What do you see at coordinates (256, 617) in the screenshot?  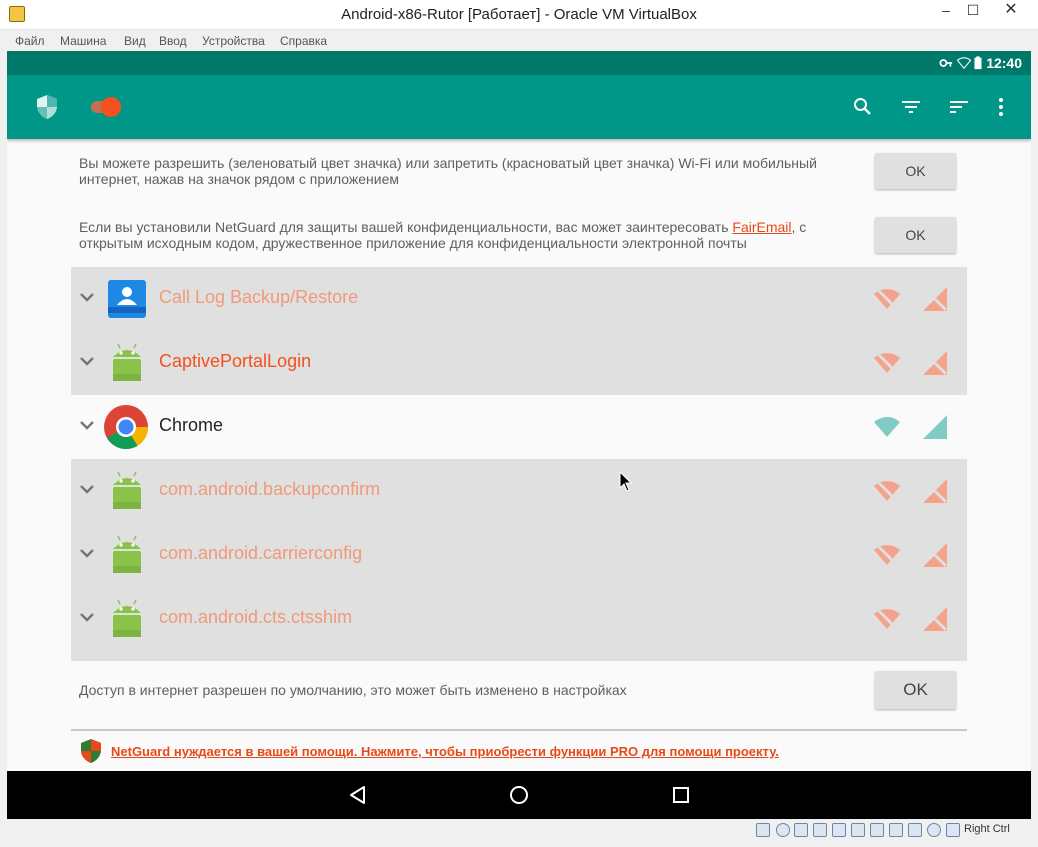 I see `app-name: com.android.cts.ctsshim` at bounding box center [256, 617].